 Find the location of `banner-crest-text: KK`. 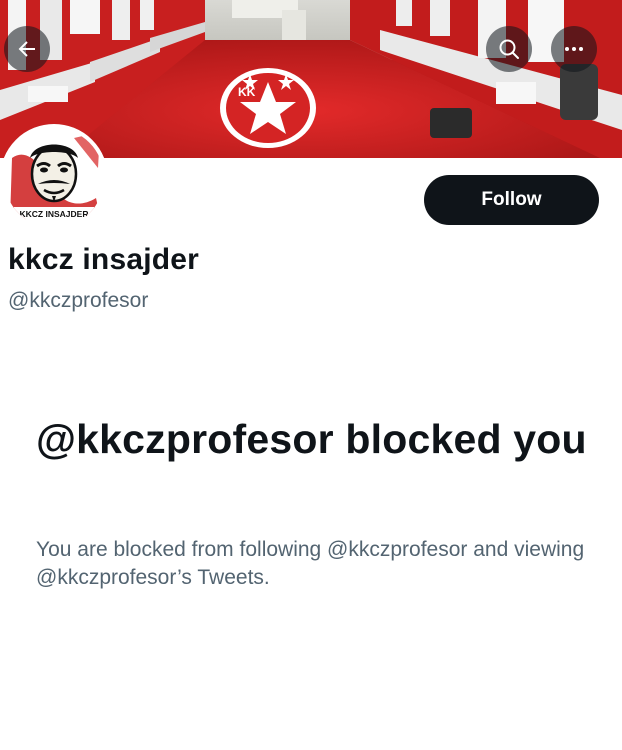

banner-crest-text: KK is located at coordinates (247, 92).